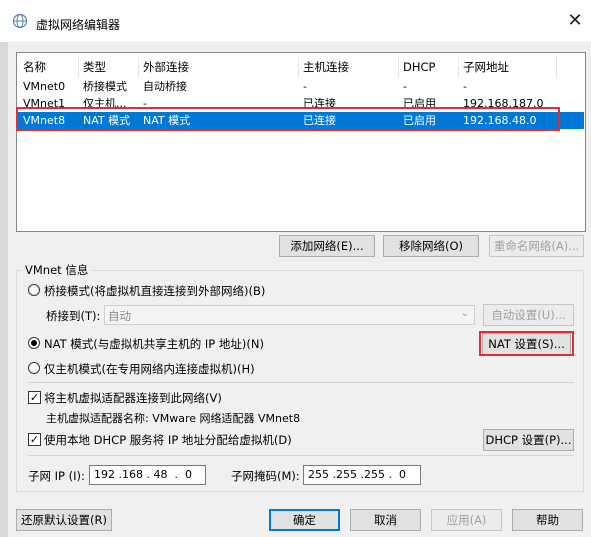 Image resolution: width=591 pixels, height=537 pixels. Describe the element at coordinates (133, 398) in the screenshot. I see `connect-adapter-label: 将主机虚拟适配器连接到此网络(V)` at that location.